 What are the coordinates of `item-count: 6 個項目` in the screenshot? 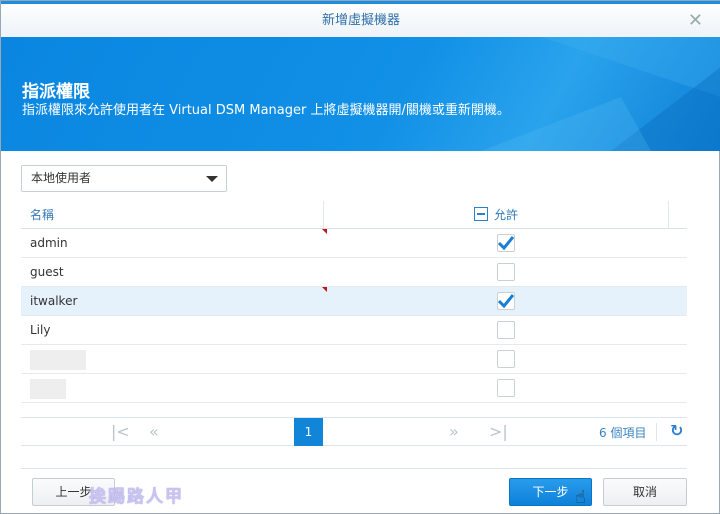 It's located at (623, 433).